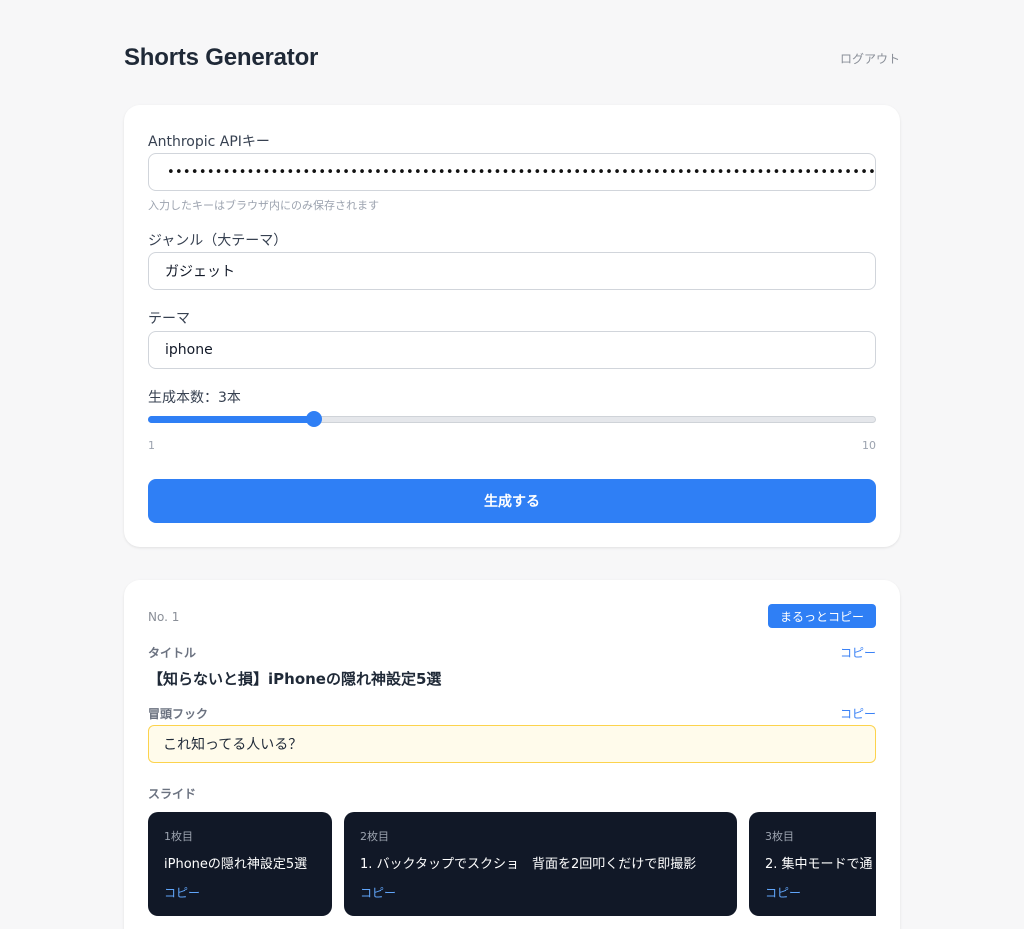  I want to click on theme-input: iphone, so click(512, 350).